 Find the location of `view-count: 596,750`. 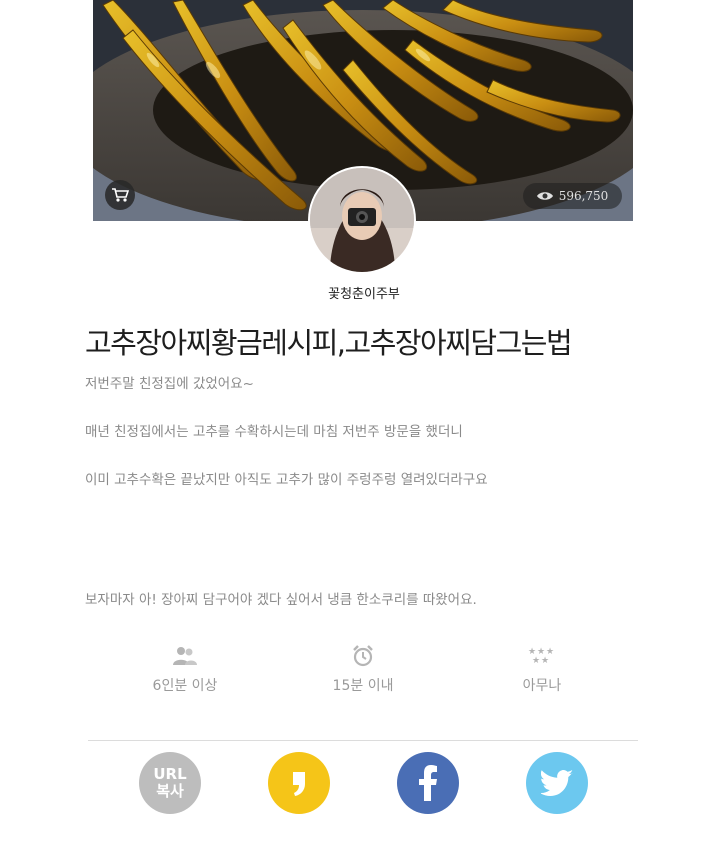

view-count: 596,750 is located at coordinates (583, 196).